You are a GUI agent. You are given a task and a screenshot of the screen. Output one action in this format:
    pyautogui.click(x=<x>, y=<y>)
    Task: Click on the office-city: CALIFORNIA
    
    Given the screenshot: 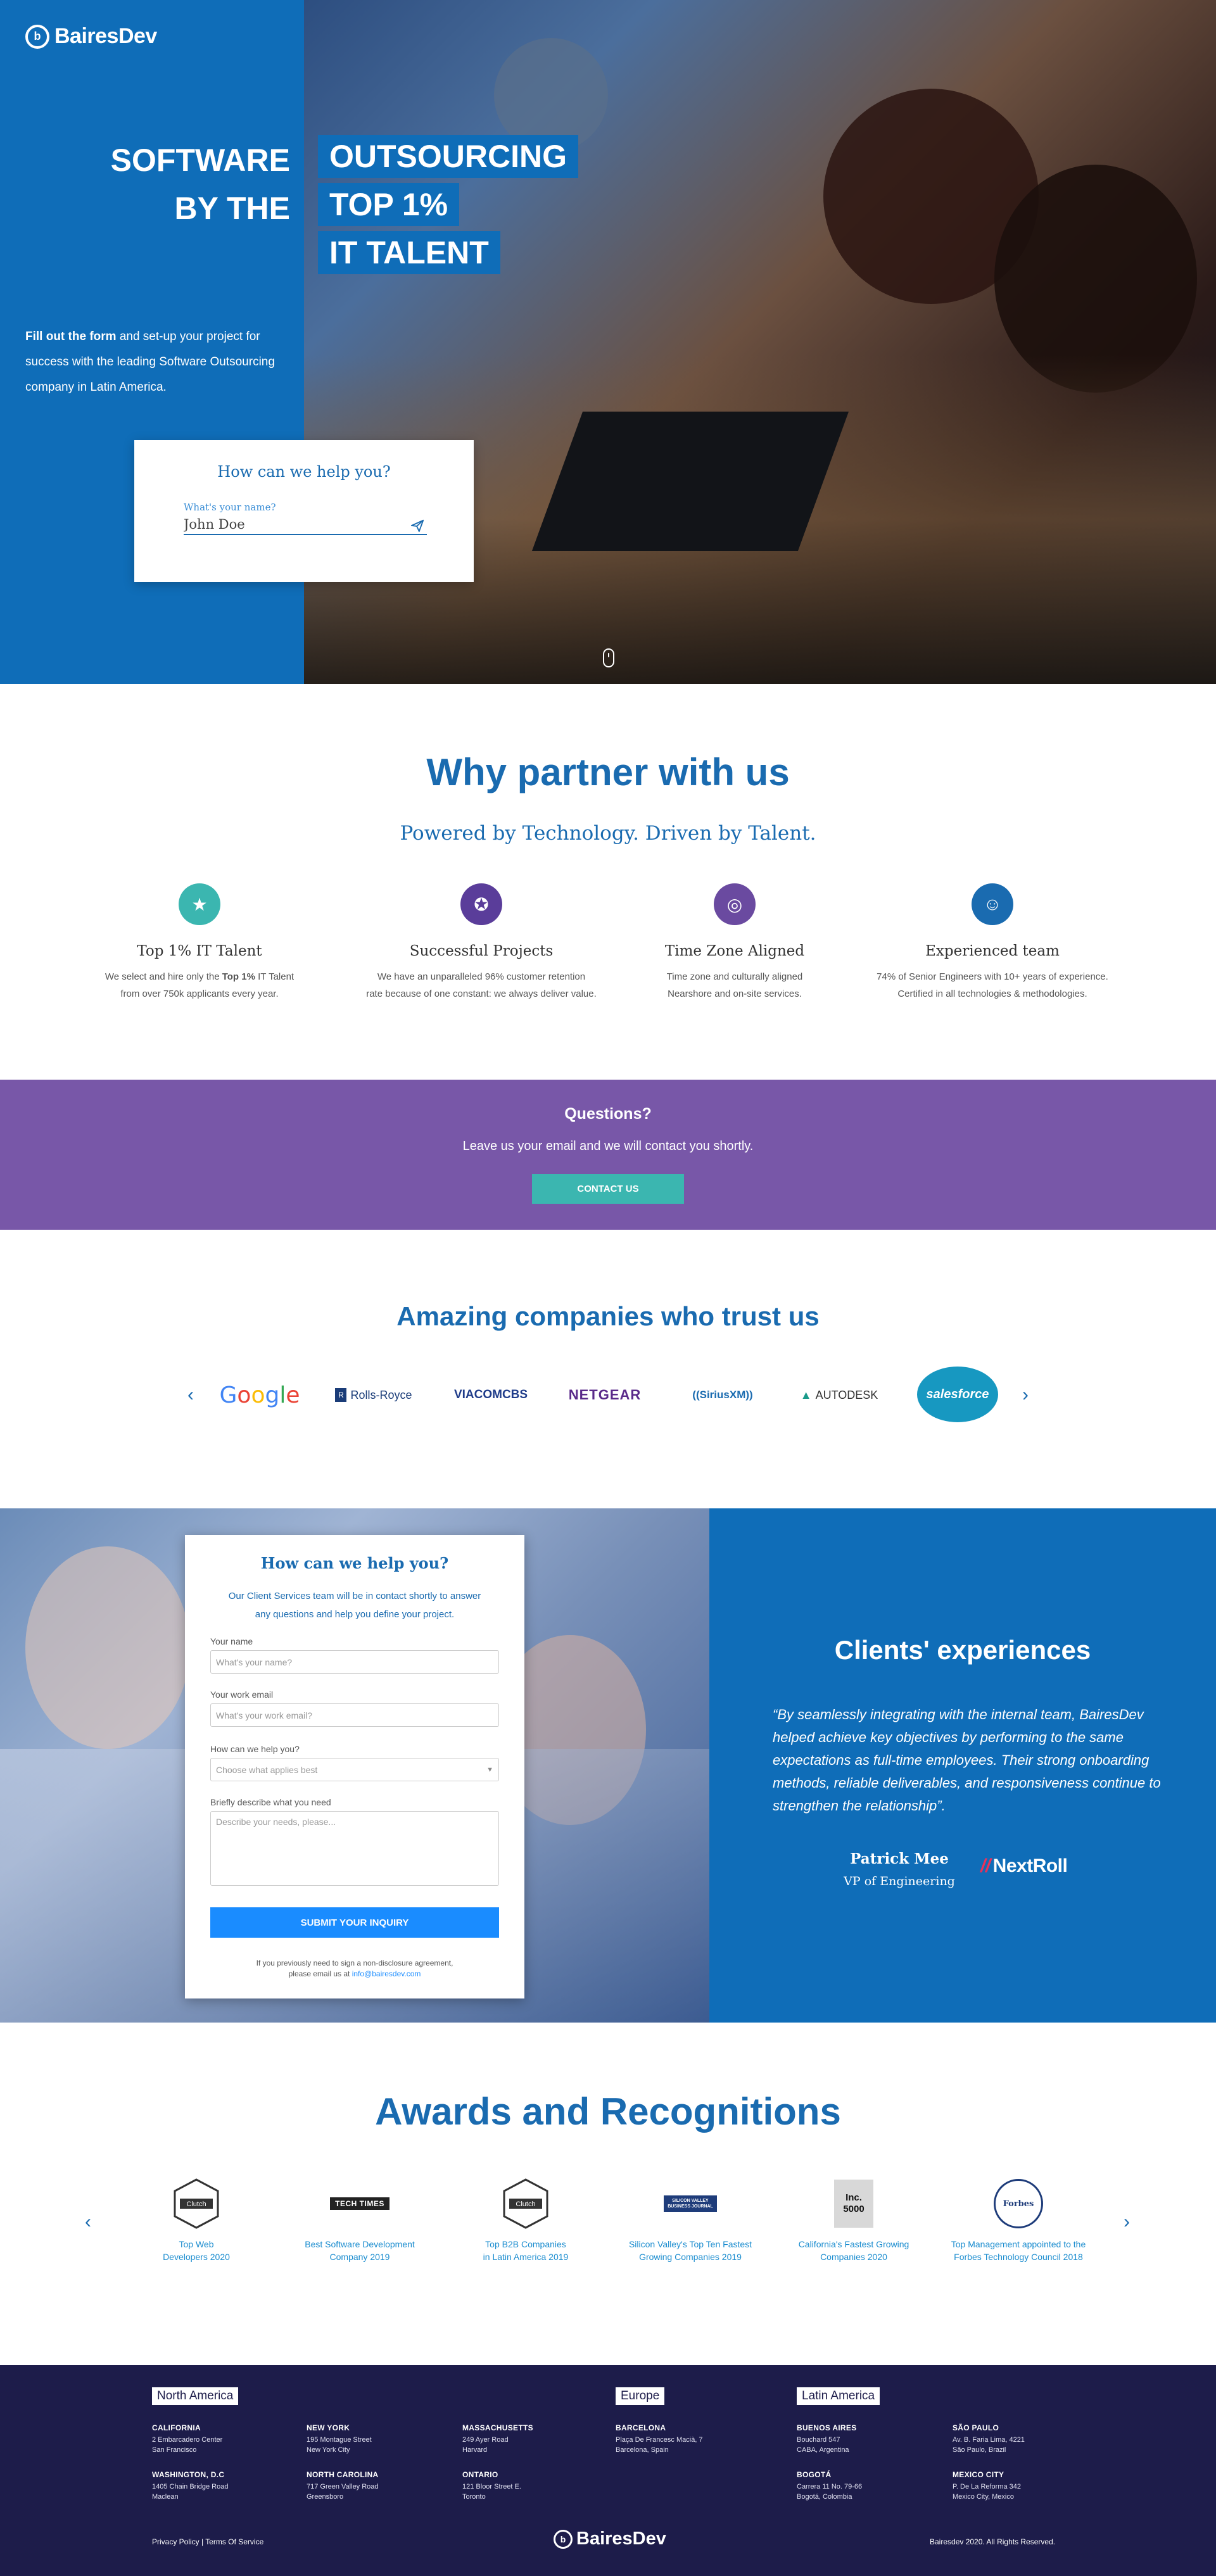 What is the action you would take?
    pyautogui.click(x=176, y=2427)
    